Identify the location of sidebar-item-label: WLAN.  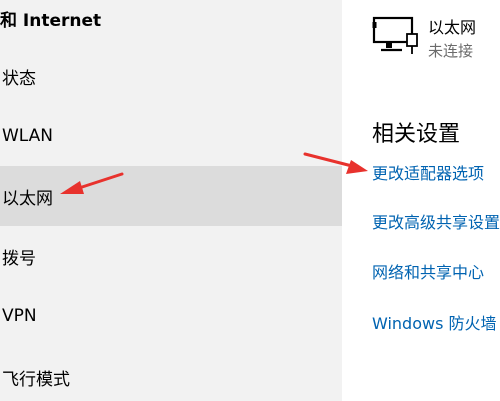
(28, 136).